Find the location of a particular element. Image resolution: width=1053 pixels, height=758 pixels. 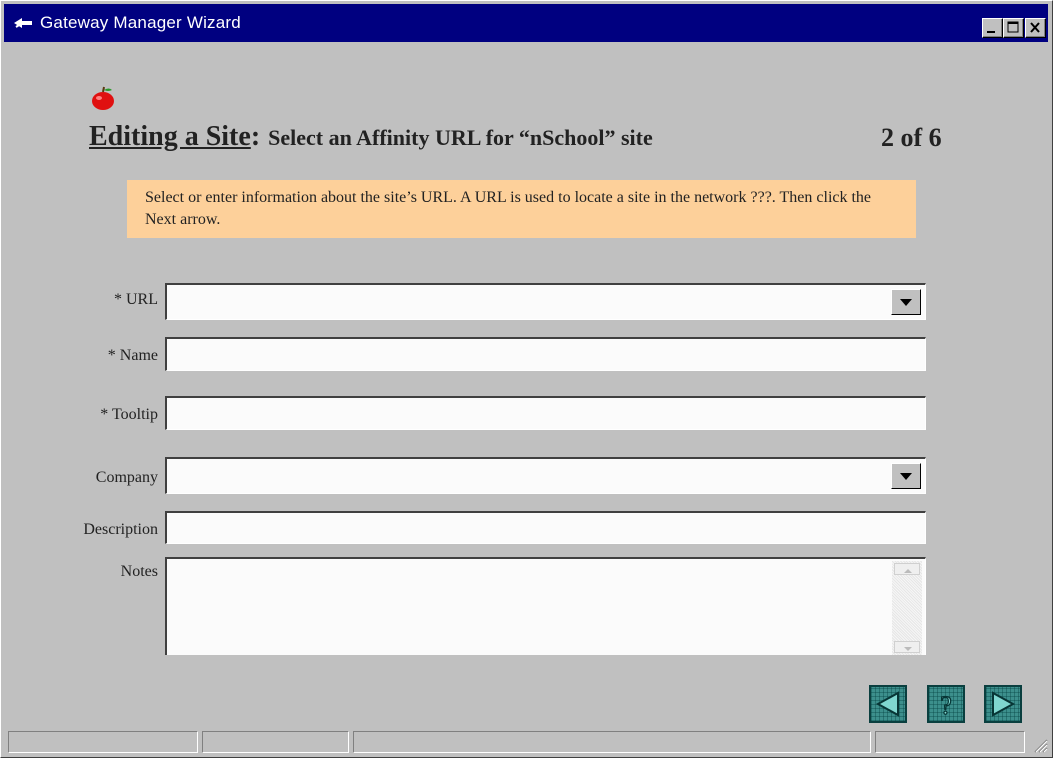

description-label: Description is located at coordinates (120, 529).